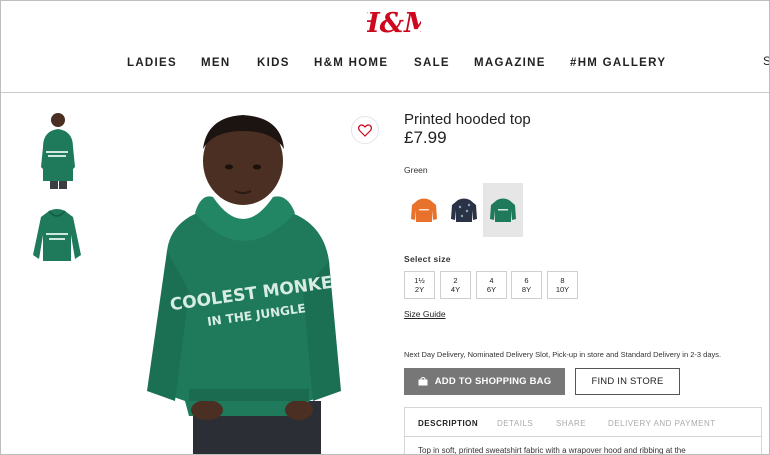 Image resolution: width=770 pixels, height=455 pixels. What do you see at coordinates (455, 285) in the screenshot?
I see `size-option: 2 4Y` at bounding box center [455, 285].